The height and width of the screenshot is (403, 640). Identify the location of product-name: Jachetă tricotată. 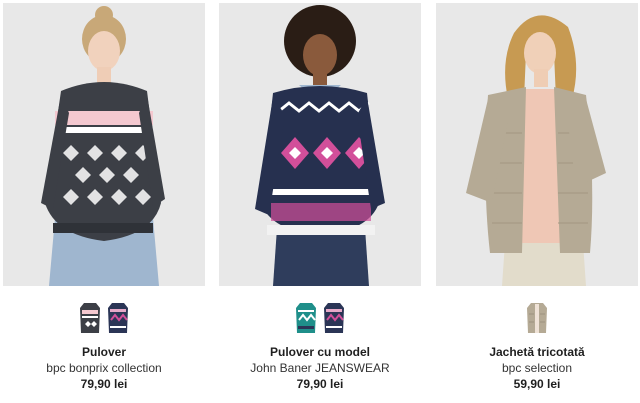
(537, 352).